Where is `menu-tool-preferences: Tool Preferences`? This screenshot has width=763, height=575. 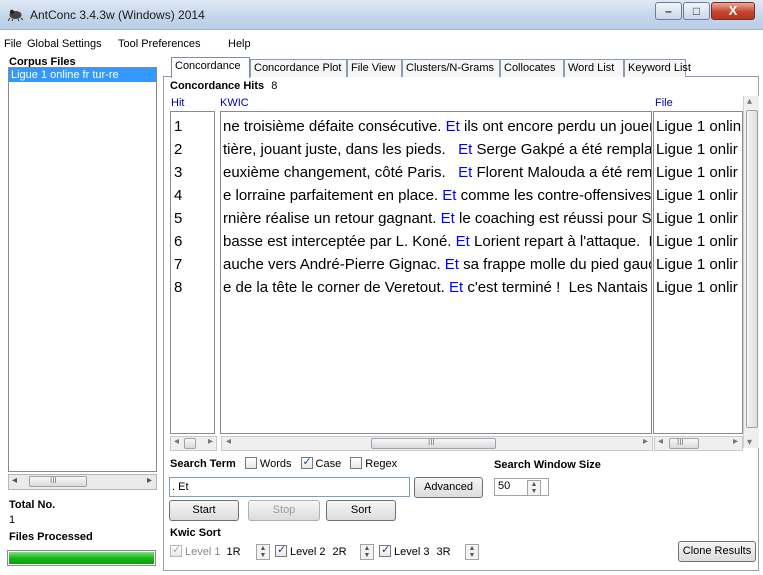
menu-tool-preferences: Tool Preferences is located at coordinates (159, 44).